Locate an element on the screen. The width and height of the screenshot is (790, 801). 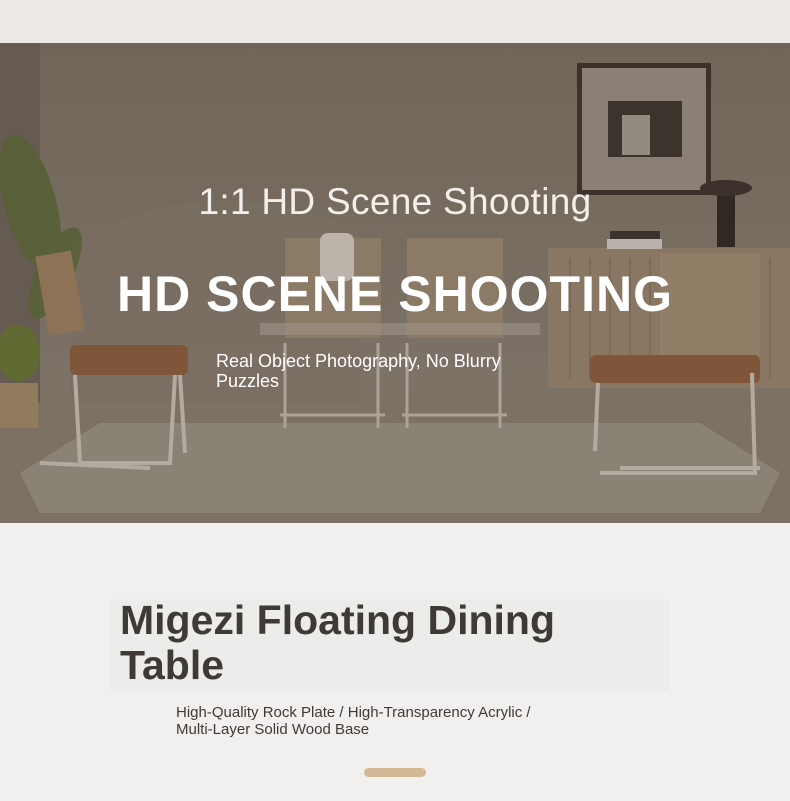
hero-subtitle: 1:1 HD Scene Shooting is located at coordinates (395, 201).